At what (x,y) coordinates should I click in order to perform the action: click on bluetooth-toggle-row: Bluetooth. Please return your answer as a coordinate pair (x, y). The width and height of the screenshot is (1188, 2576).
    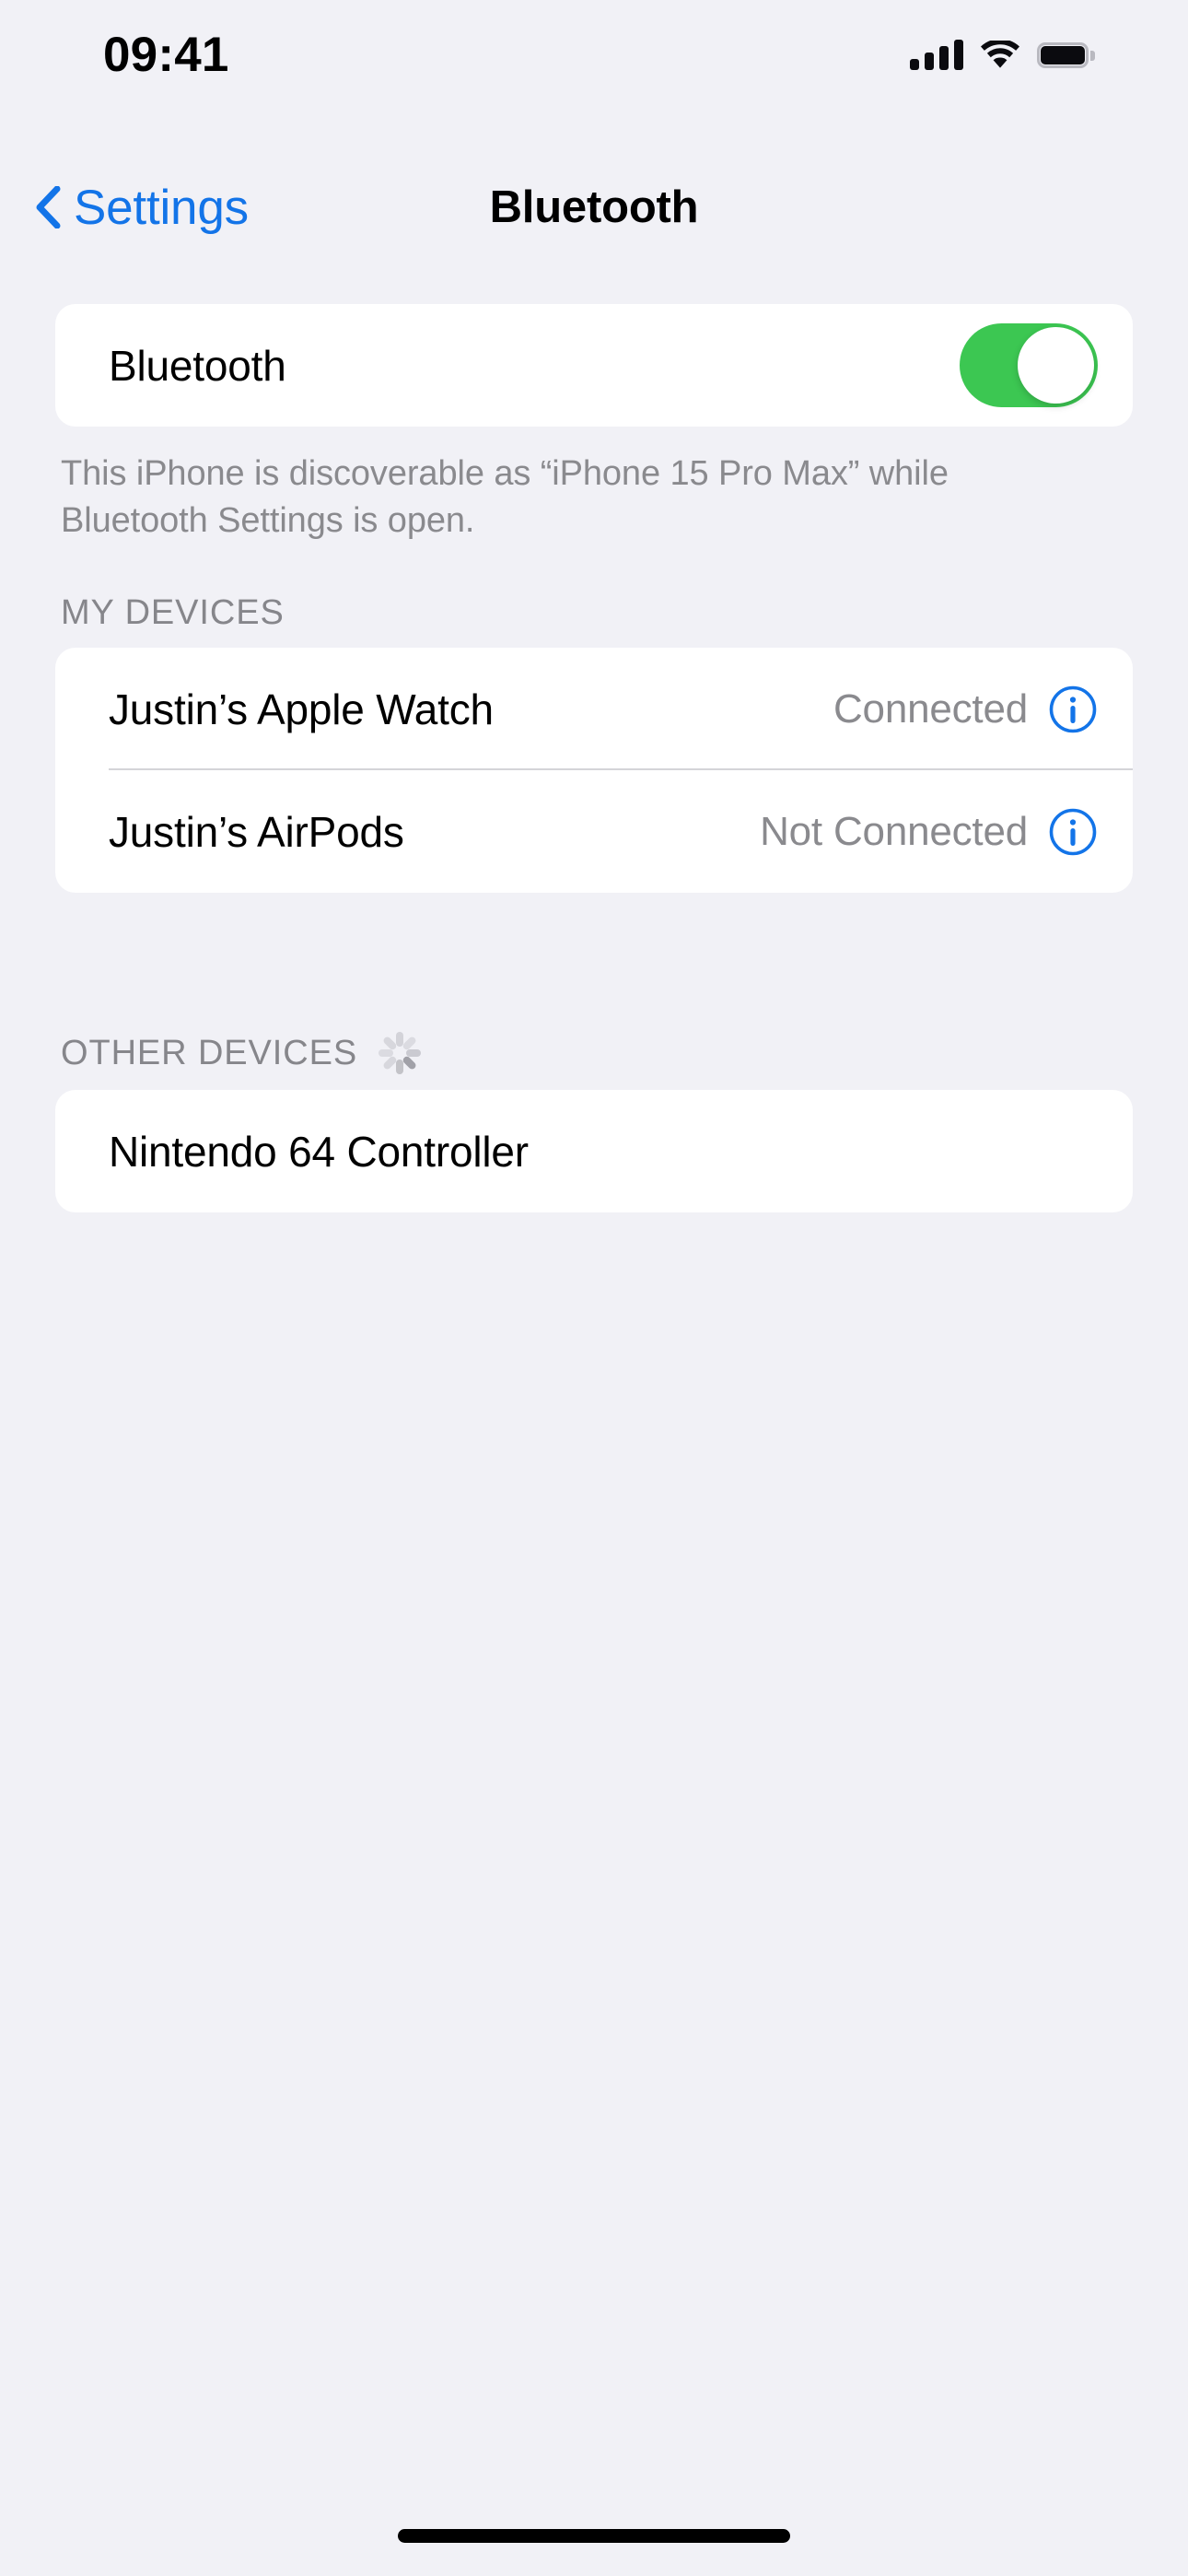
    Looking at the image, I should click on (594, 365).